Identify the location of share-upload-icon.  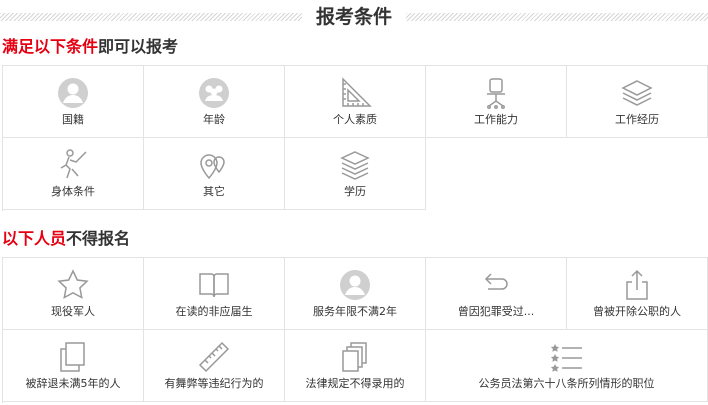
(637, 285).